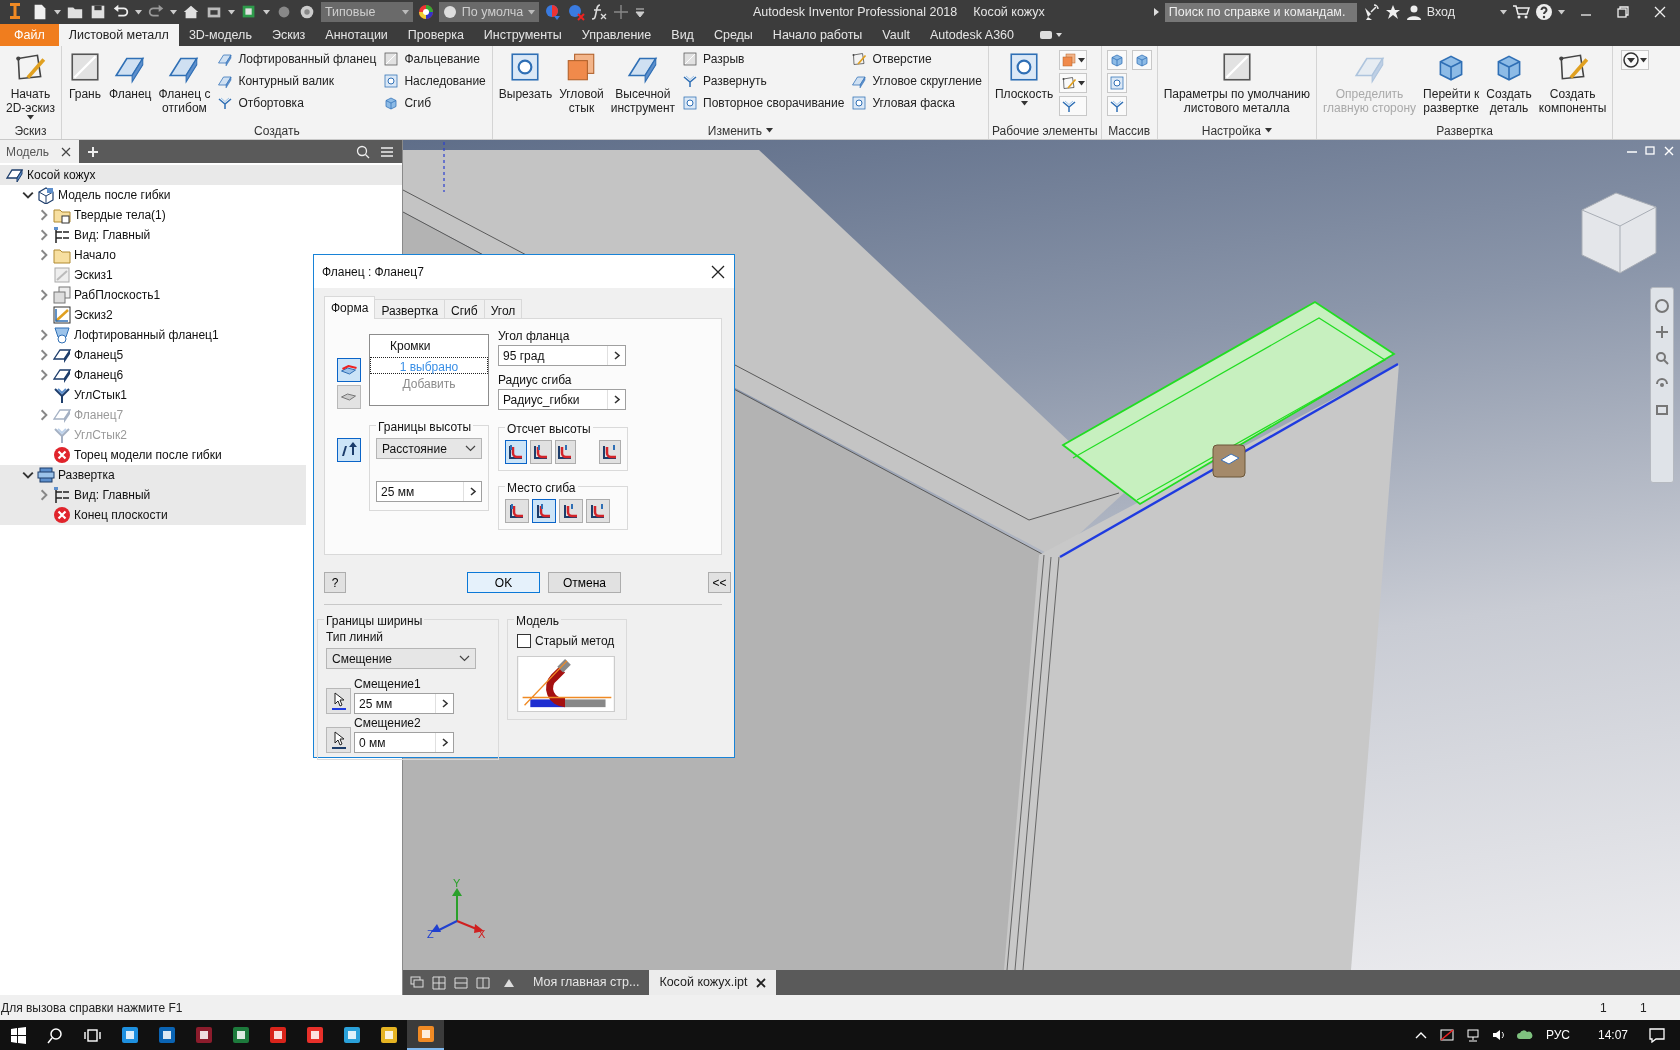 This screenshot has height=1050, width=1680. Describe the element at coordinates (581, 82) in the screenshot. I see `ribbon-button: Угловой стык` at that location.